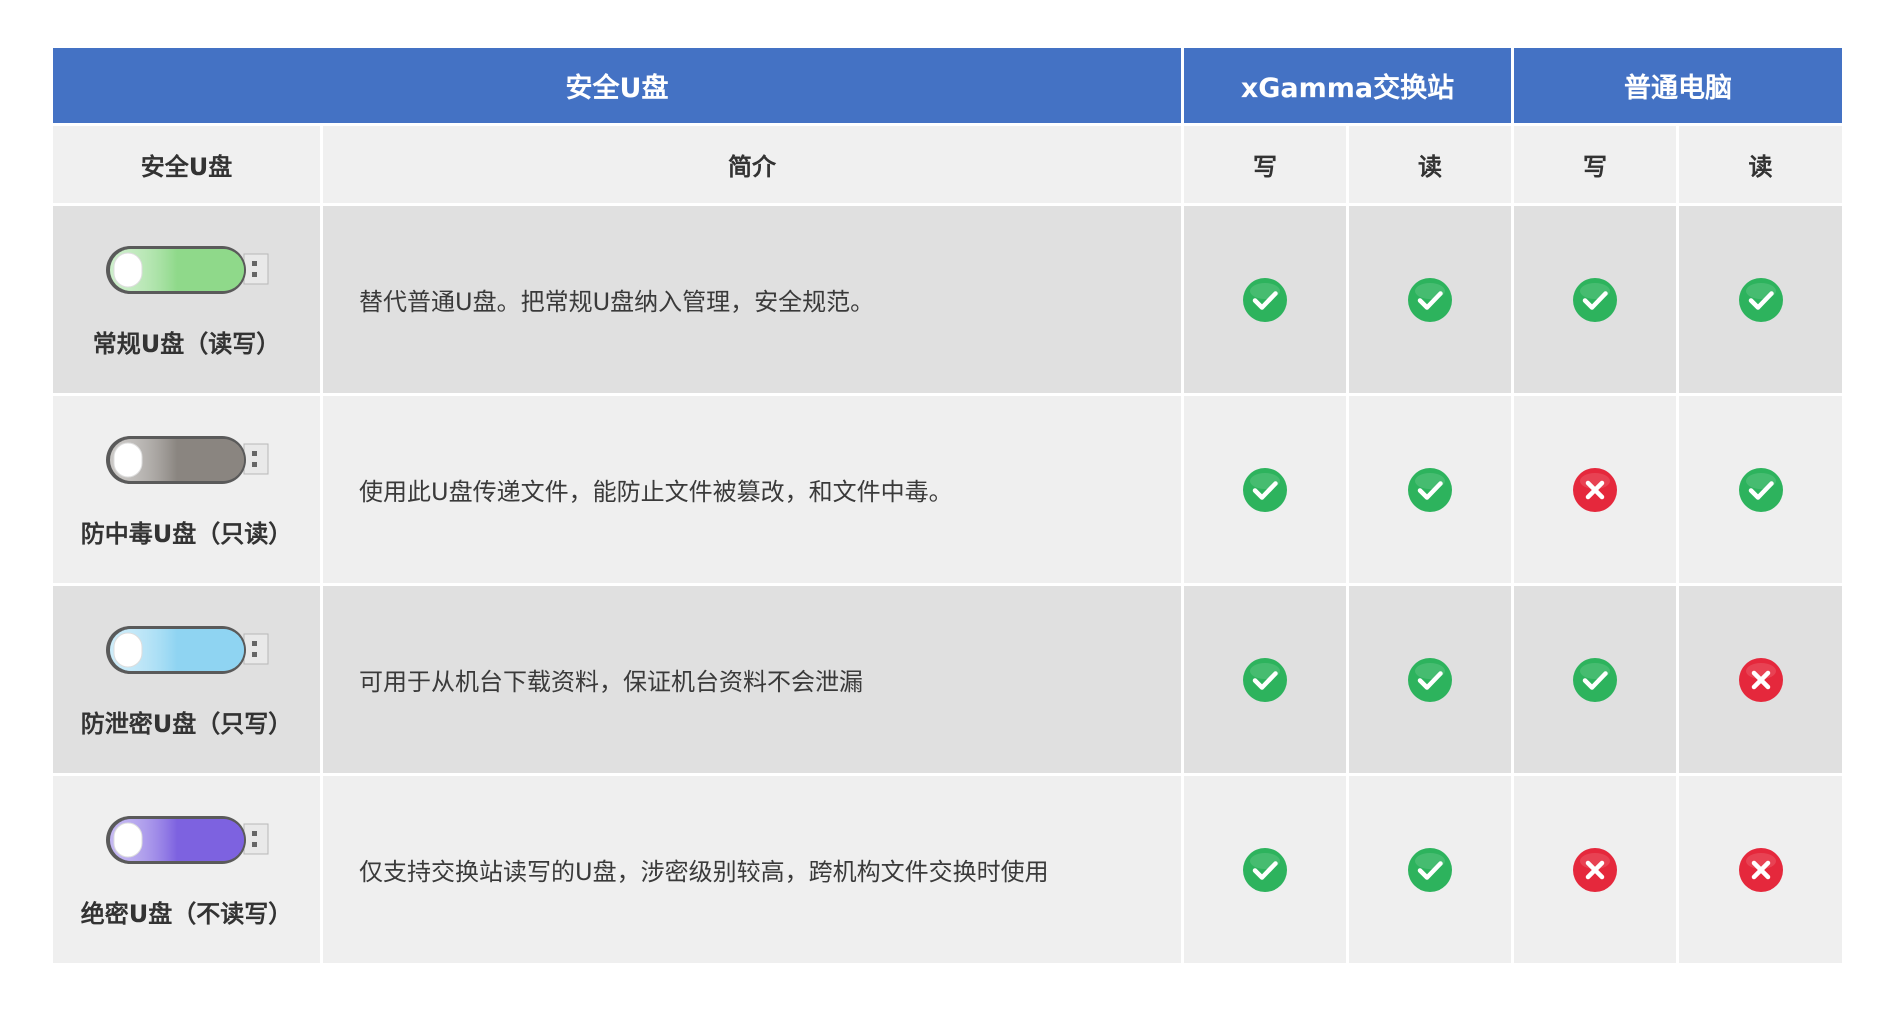 Image resolution: width=1891 pixels, height=1028 pixels. What do you see at coordinates (186, 914) in the screenshot?
I see `usb-type-name: 绝密U盘（不读写）` at bounding box center [186, 914].